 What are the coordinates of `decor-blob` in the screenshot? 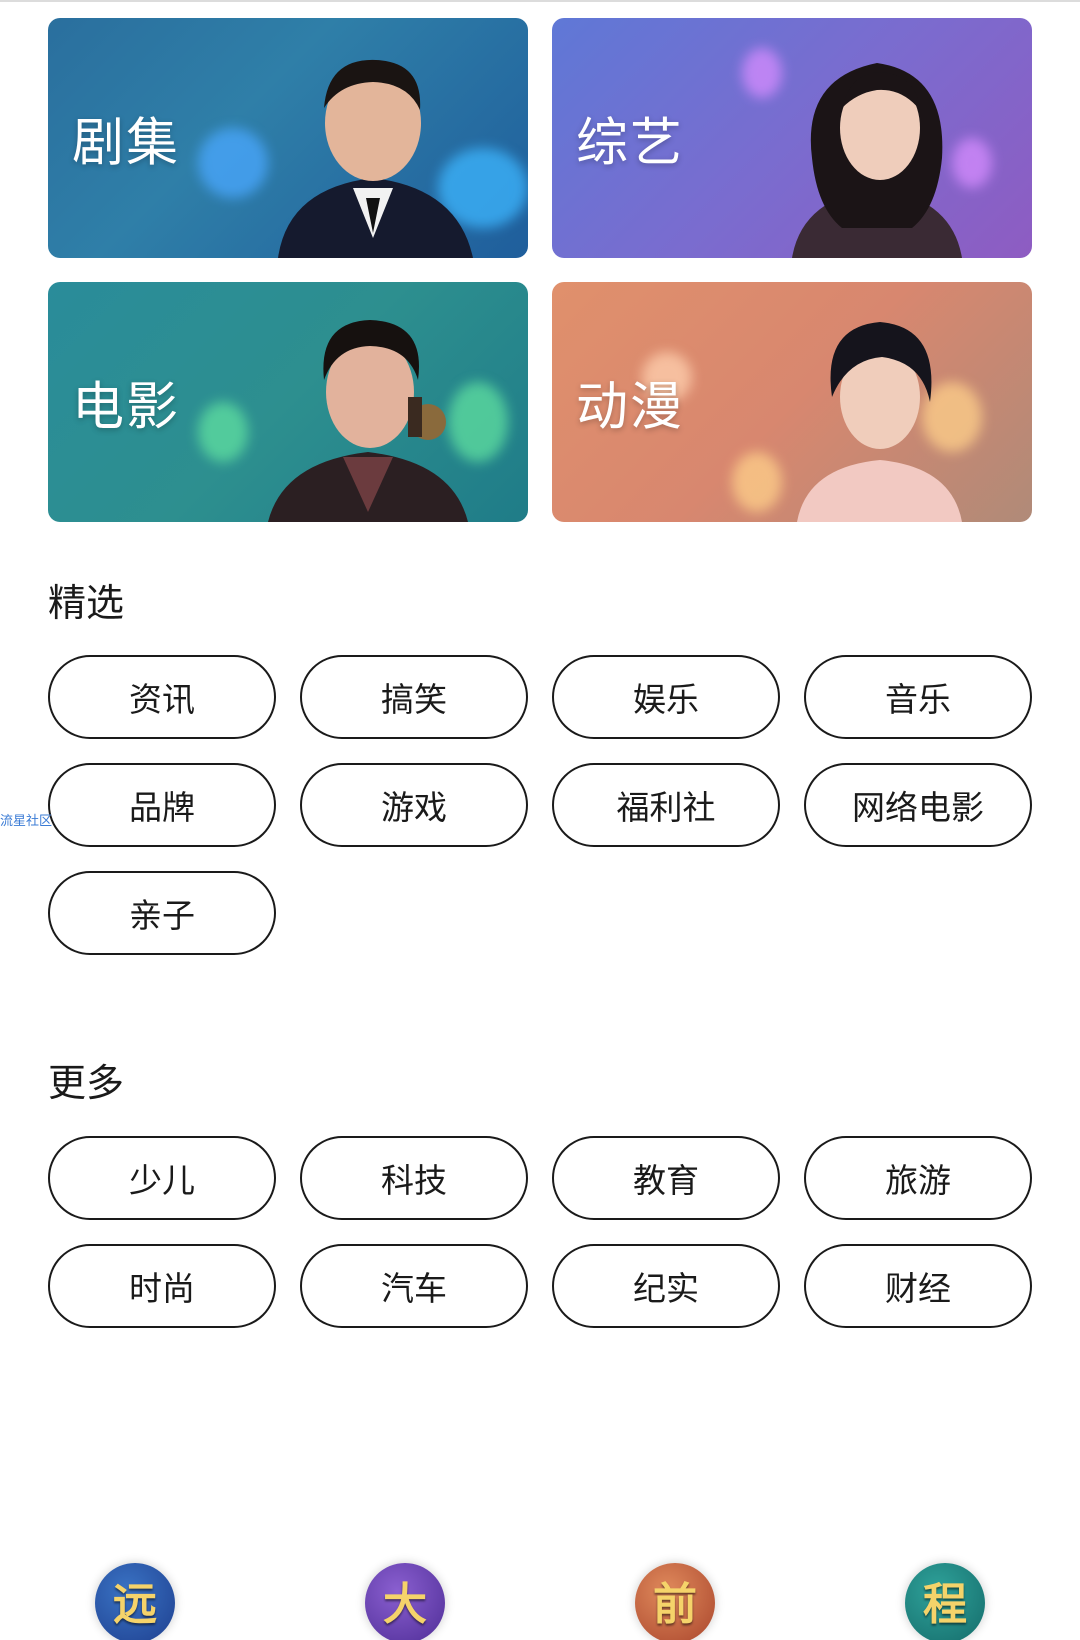 It's located at (223, 432).